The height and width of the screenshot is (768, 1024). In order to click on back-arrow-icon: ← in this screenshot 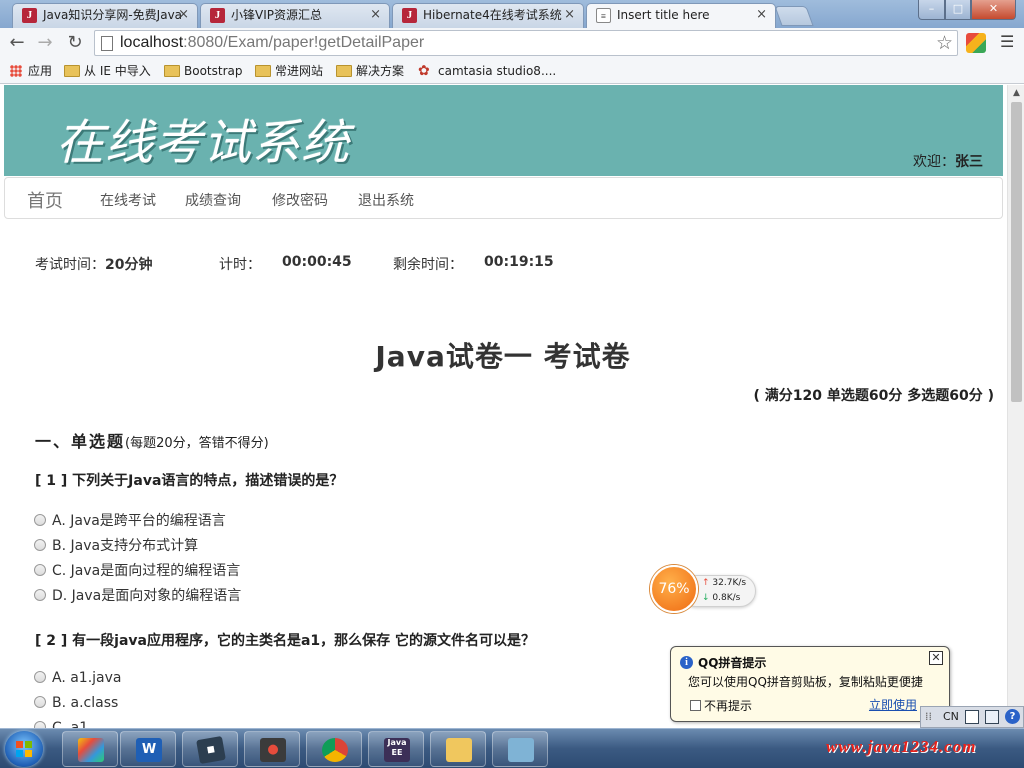, I will do `click(17, 43)`.